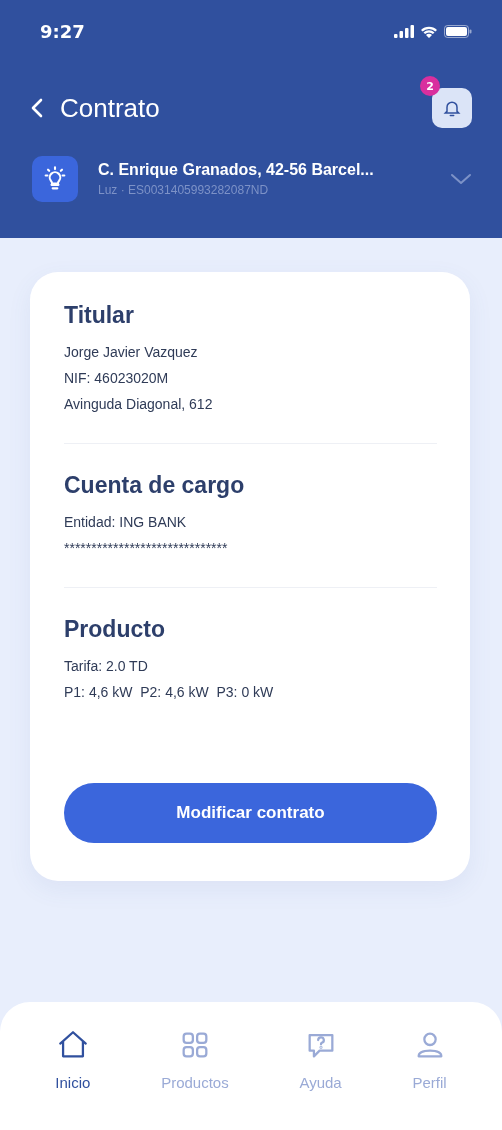  What do you see at coordinates (429, 31) in the screenshot?
I see `wifi-icon` at bounding box center [429, 31].